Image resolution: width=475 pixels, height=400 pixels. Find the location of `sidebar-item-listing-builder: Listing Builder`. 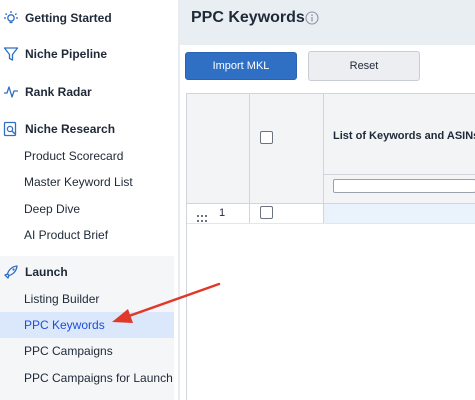

sidebar-item-listing-builder: Listing Builder is located at coordinates (87, 299).